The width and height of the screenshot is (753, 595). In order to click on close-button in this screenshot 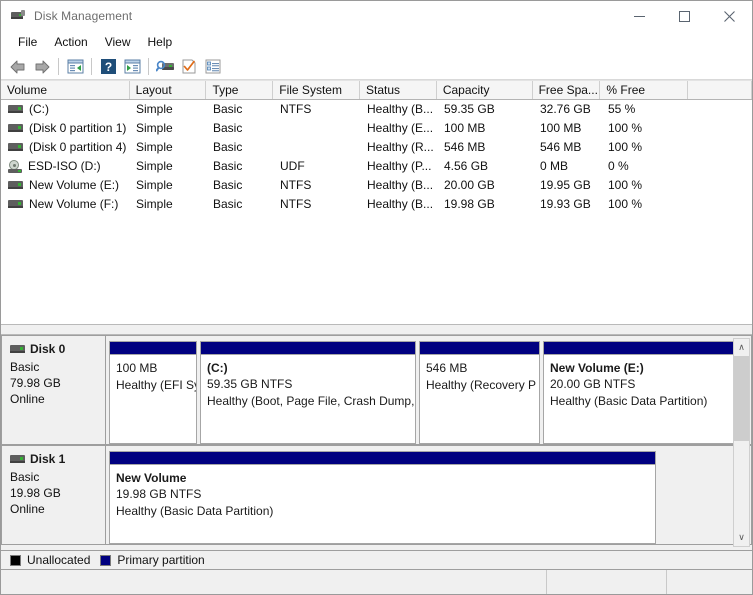, I will do `click(729, 16)`.